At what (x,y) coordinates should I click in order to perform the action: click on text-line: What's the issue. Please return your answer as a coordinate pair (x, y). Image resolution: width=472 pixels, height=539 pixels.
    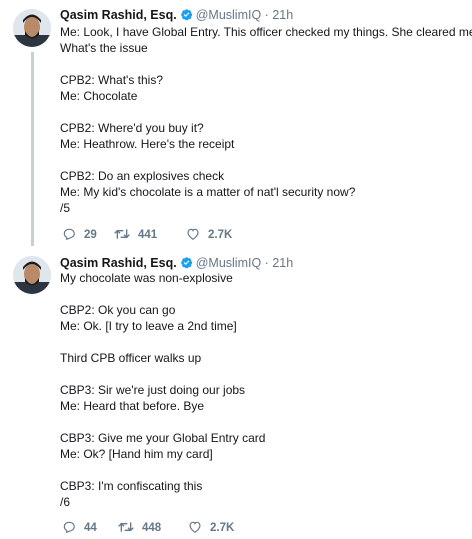
    Looking at the image, I should click on (104, 48).